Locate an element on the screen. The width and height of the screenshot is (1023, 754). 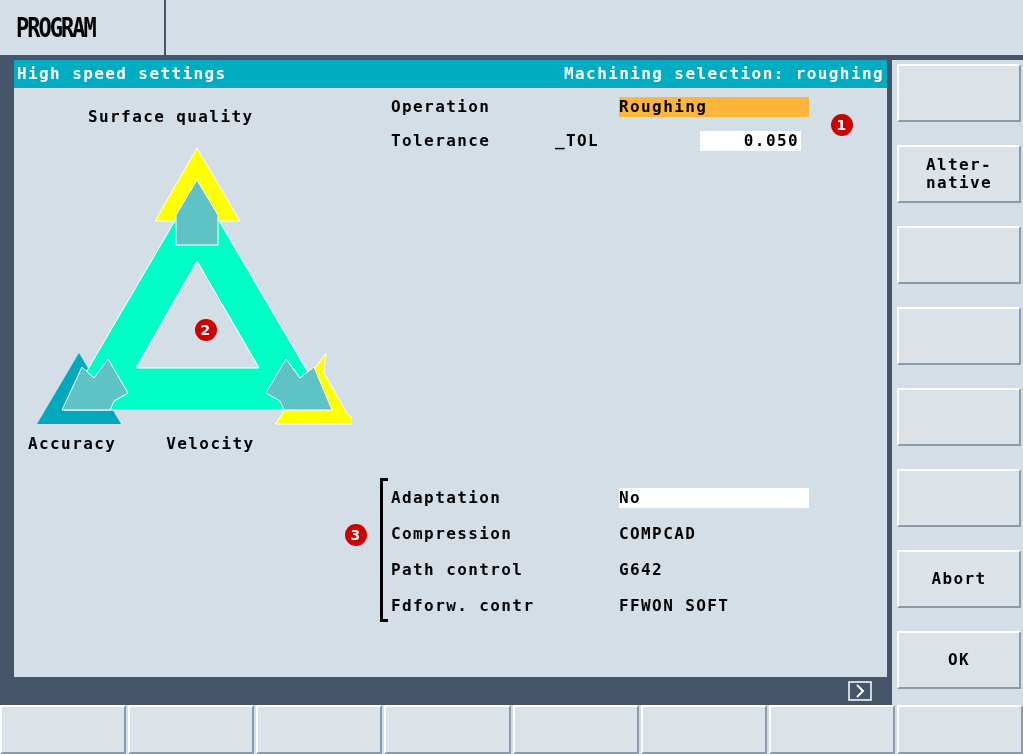
parameter-name: _TOL is located at coordinates (577, 140).